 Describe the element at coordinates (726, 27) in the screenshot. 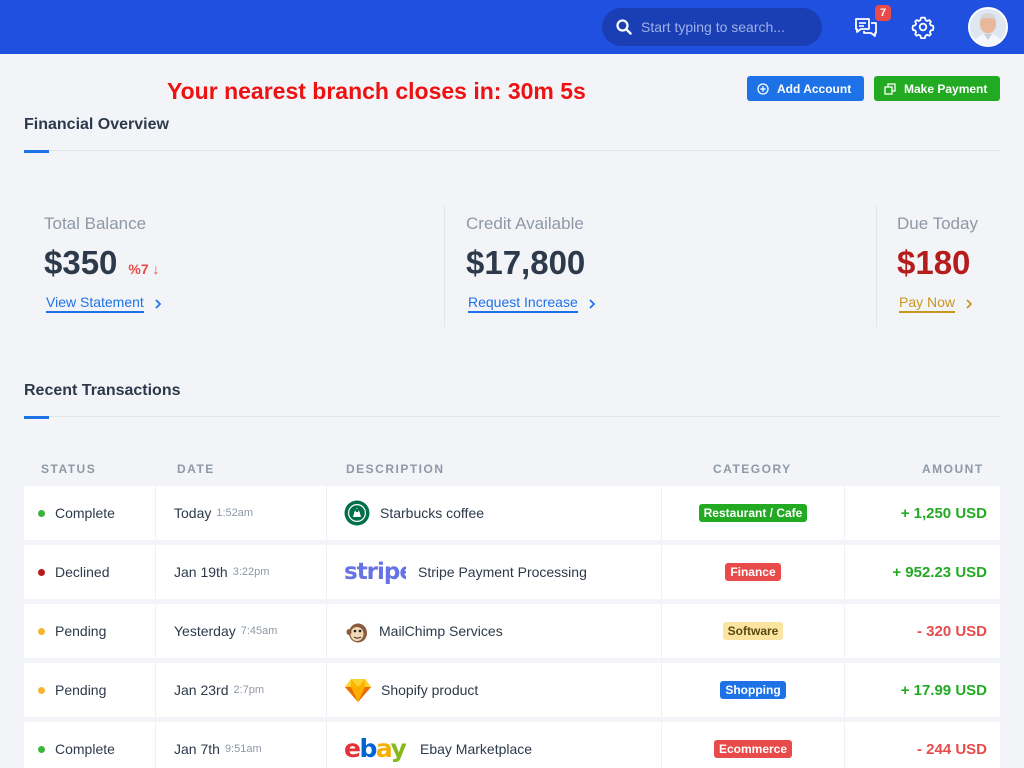

I see `search-input` at that location.